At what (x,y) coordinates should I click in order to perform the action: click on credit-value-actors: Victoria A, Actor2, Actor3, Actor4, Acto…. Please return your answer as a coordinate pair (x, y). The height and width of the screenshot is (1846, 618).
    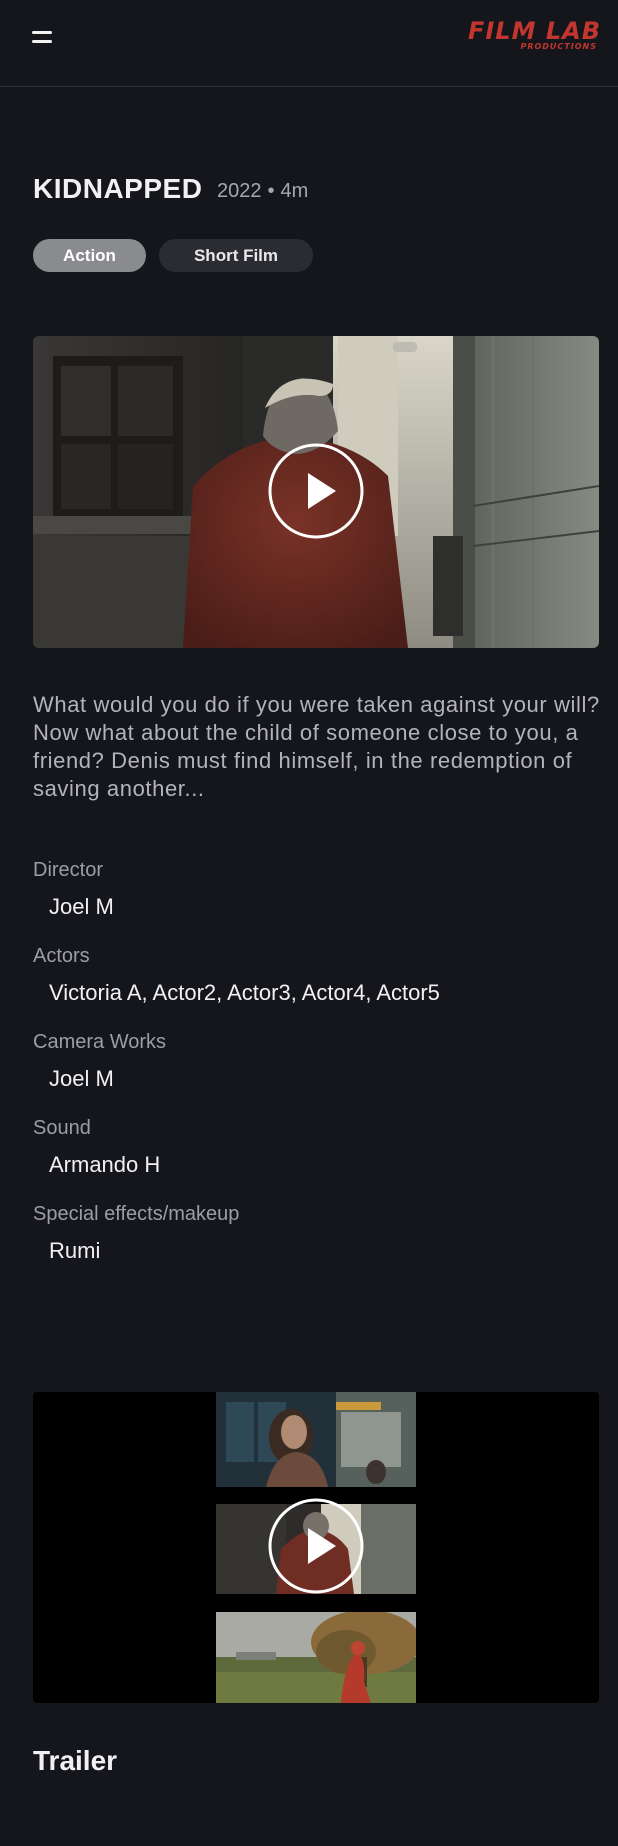
    Looking at the image, I should click on (244, 992).